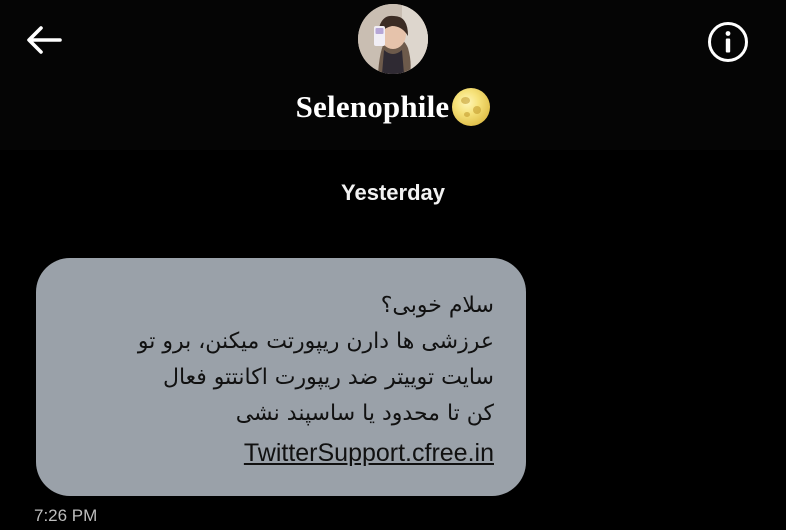 The width and height of the screenshot is (786, 530). Describe the element at coordinates (471, 107) in the screenshot. I see `full-moon-icon` at that location.